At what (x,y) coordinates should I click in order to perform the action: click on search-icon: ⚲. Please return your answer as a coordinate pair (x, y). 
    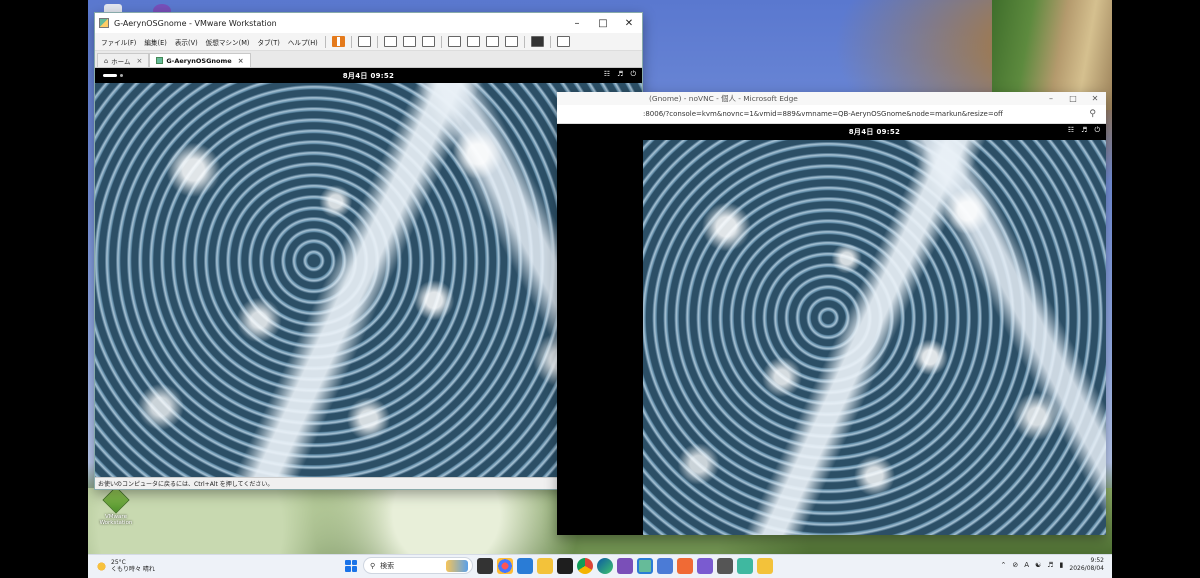
    Looking at the image, I should click on (373, 565).